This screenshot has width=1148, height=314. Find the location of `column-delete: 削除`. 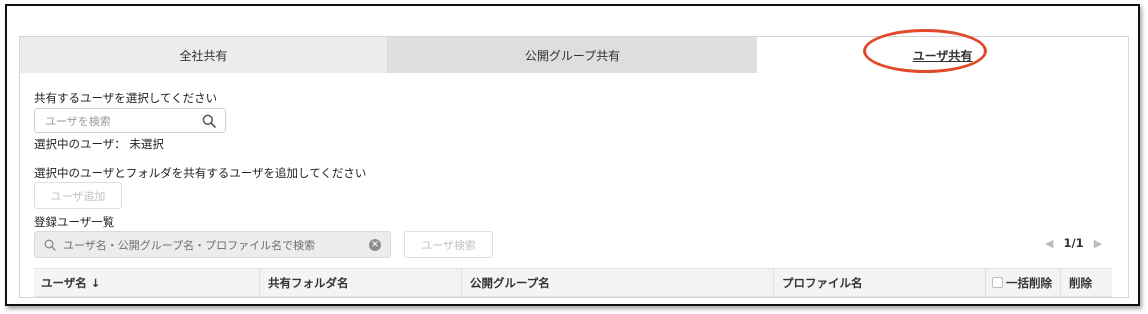

column-delete: 削除 is located at coordinates (1076, 282).